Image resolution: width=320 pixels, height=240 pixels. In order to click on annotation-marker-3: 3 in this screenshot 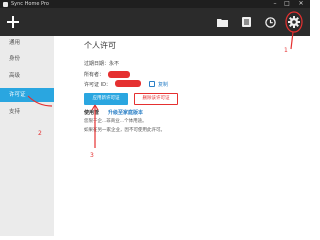, I will do `click(92, 155)`.